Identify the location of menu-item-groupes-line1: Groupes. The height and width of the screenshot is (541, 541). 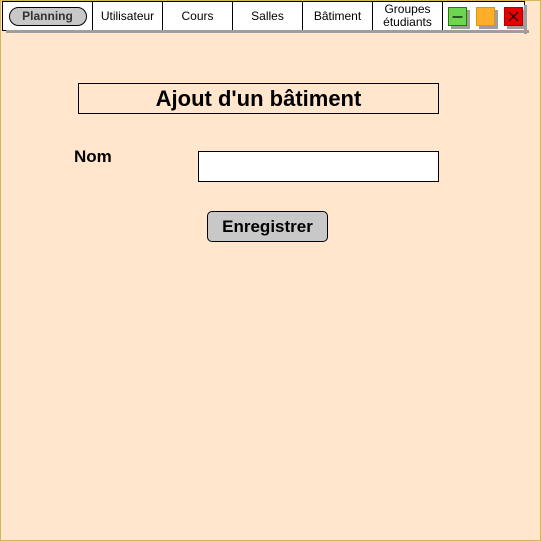
(407, 9).